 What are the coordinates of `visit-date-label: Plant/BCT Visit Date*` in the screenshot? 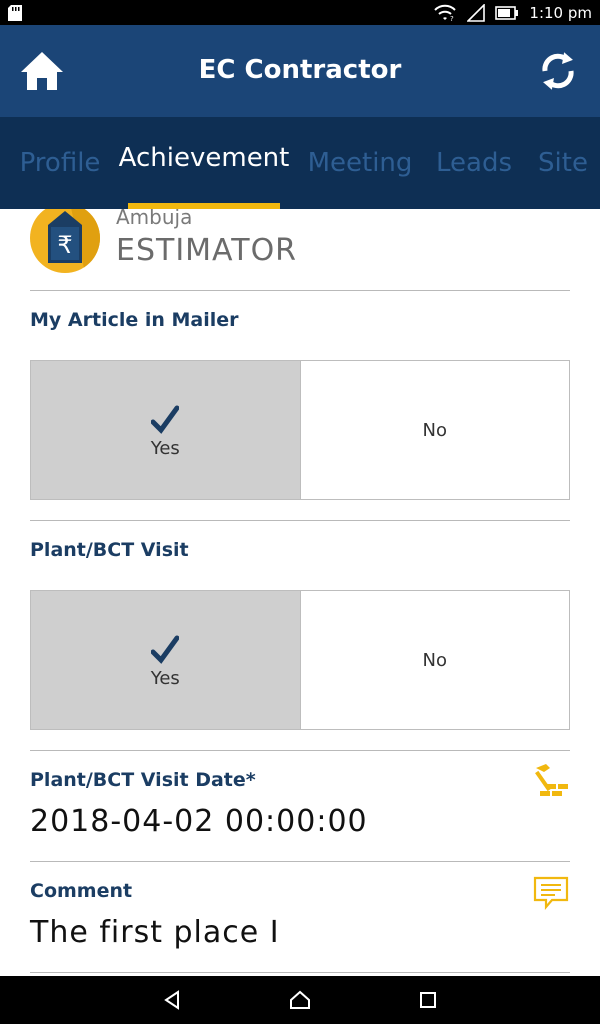 It's located at (143, 780).